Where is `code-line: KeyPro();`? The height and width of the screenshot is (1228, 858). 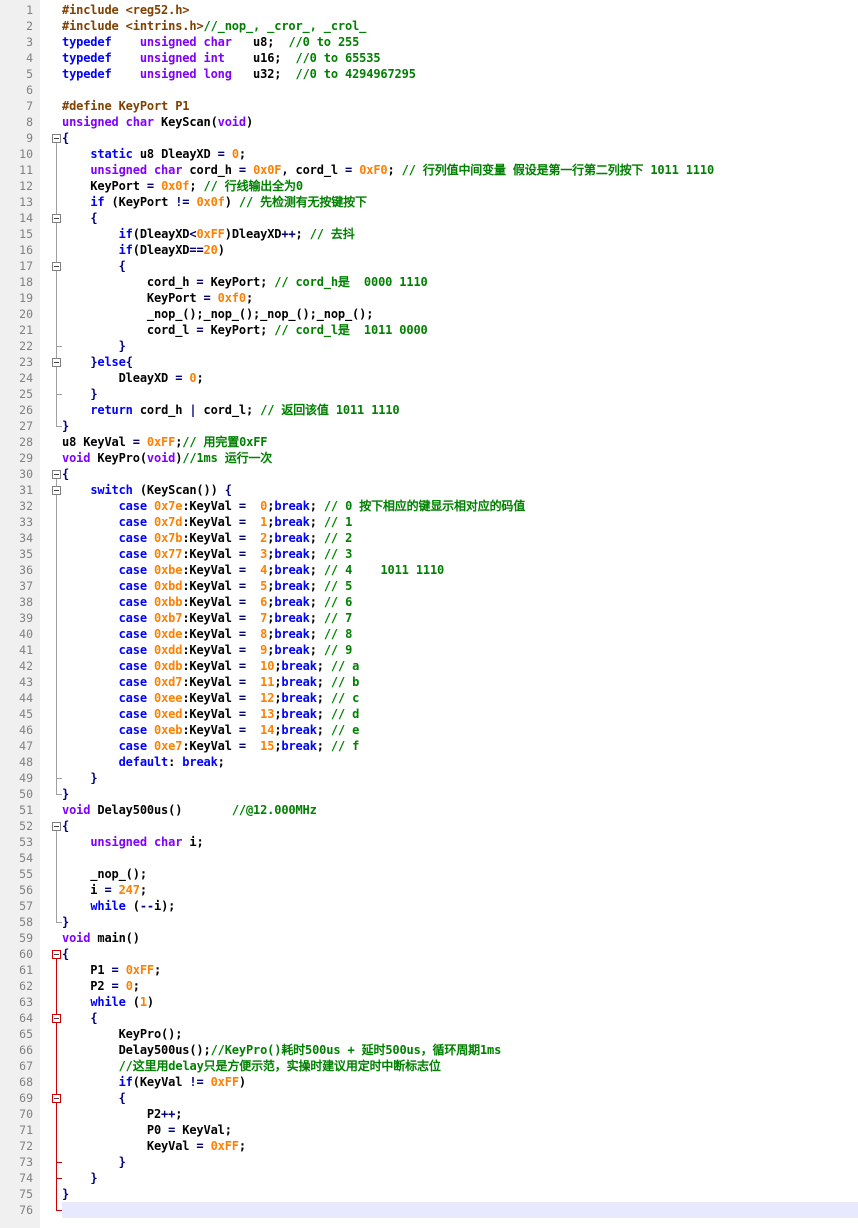 code-line: KeyPro(); is located at coordinates (460, 1034).